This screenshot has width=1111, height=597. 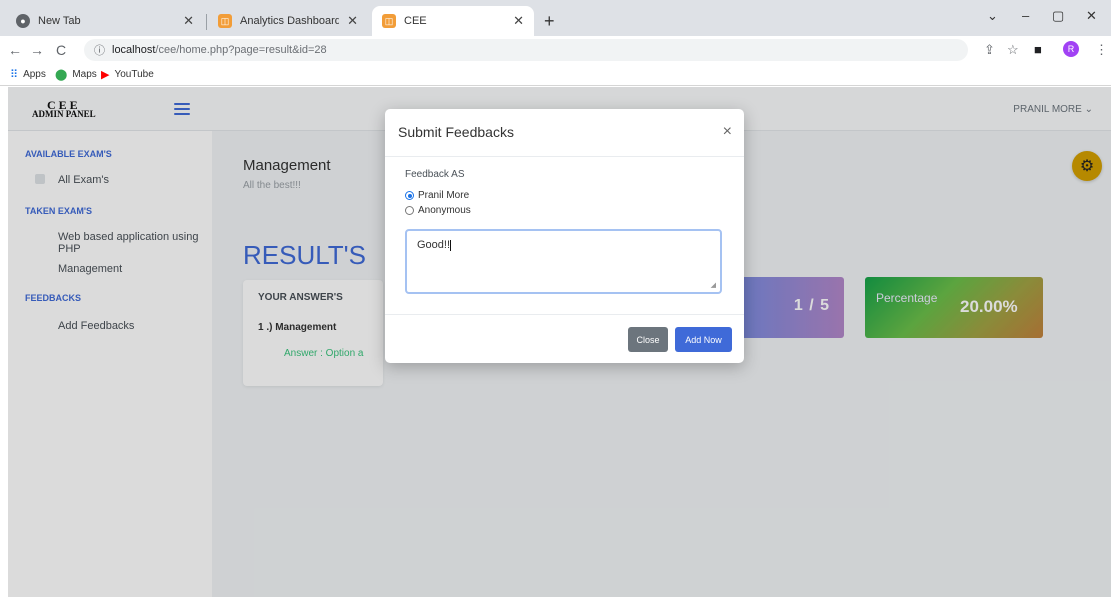 I want to click on radio-button, so click(x=409, y=210).